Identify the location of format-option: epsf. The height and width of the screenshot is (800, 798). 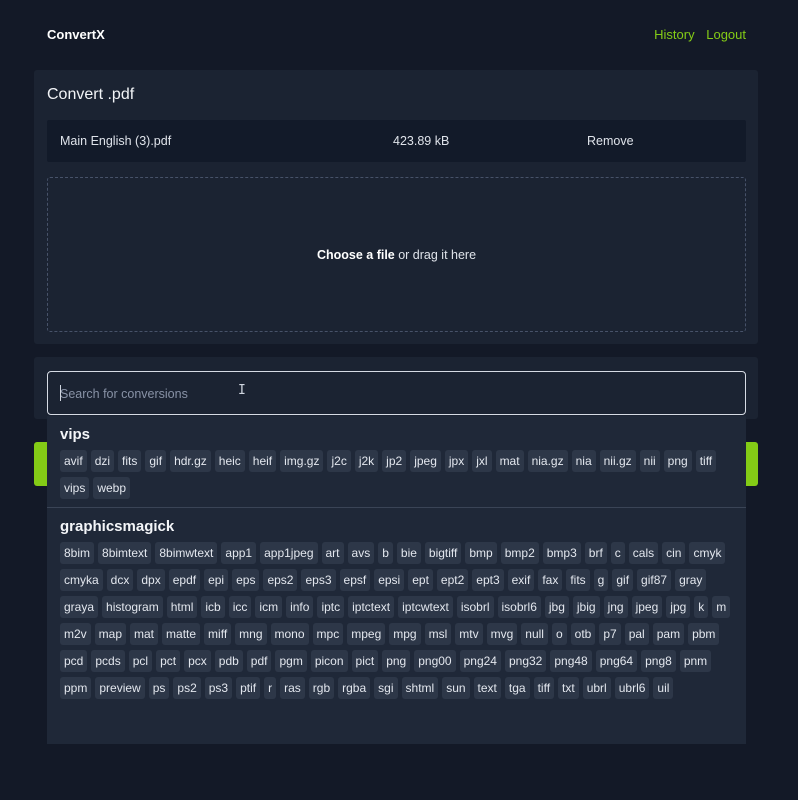
(355, 580).